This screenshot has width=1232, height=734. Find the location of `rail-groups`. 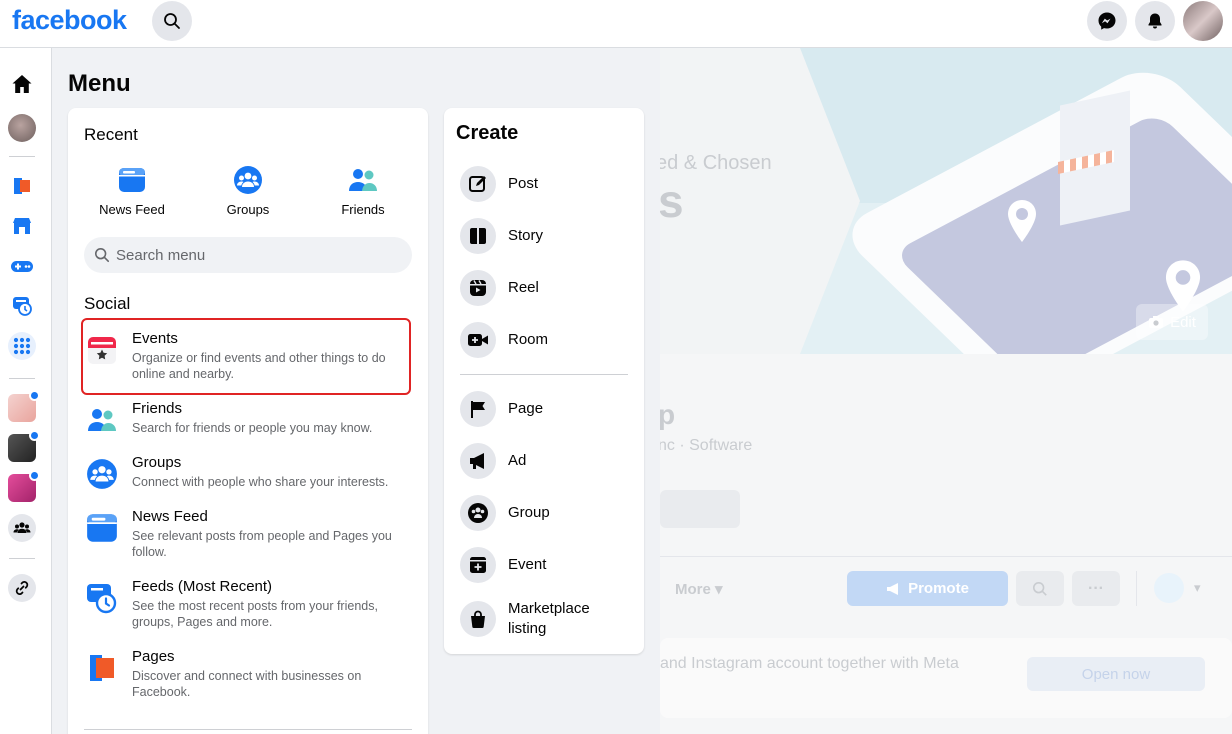

rail-groups is located at coordinates (22, 528).